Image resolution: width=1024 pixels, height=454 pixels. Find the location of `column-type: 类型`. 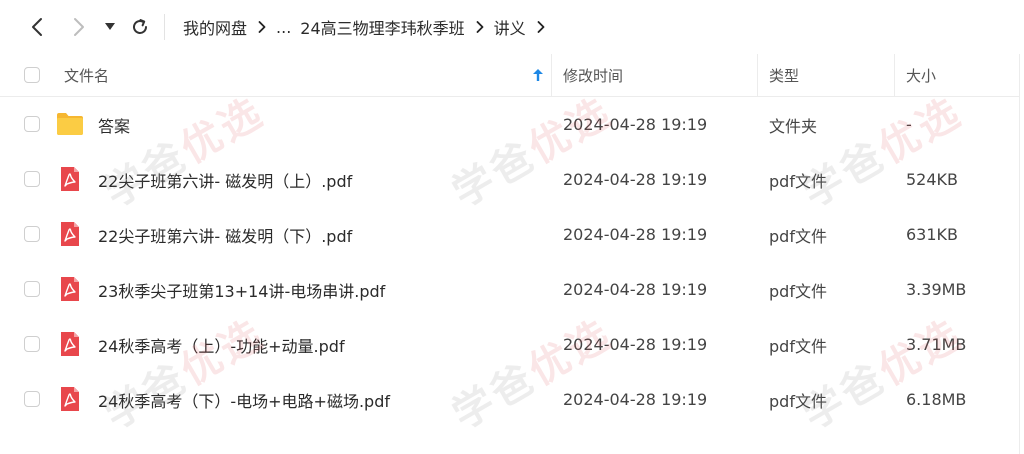

column-type: 类型 is located at coordinates (784, 75).